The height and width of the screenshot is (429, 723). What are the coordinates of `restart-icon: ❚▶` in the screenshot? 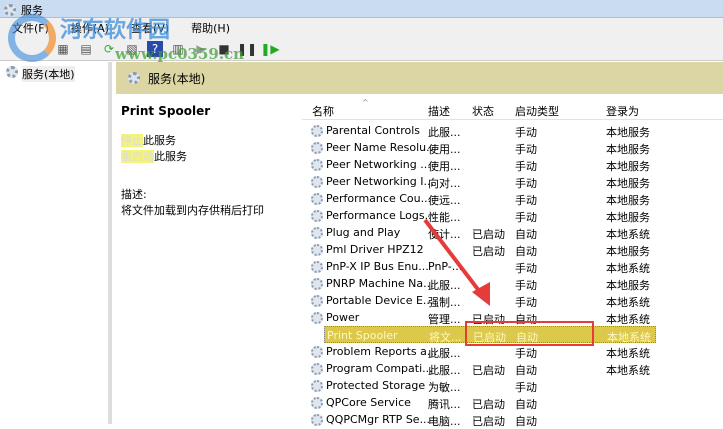 It's located at (269, 49).